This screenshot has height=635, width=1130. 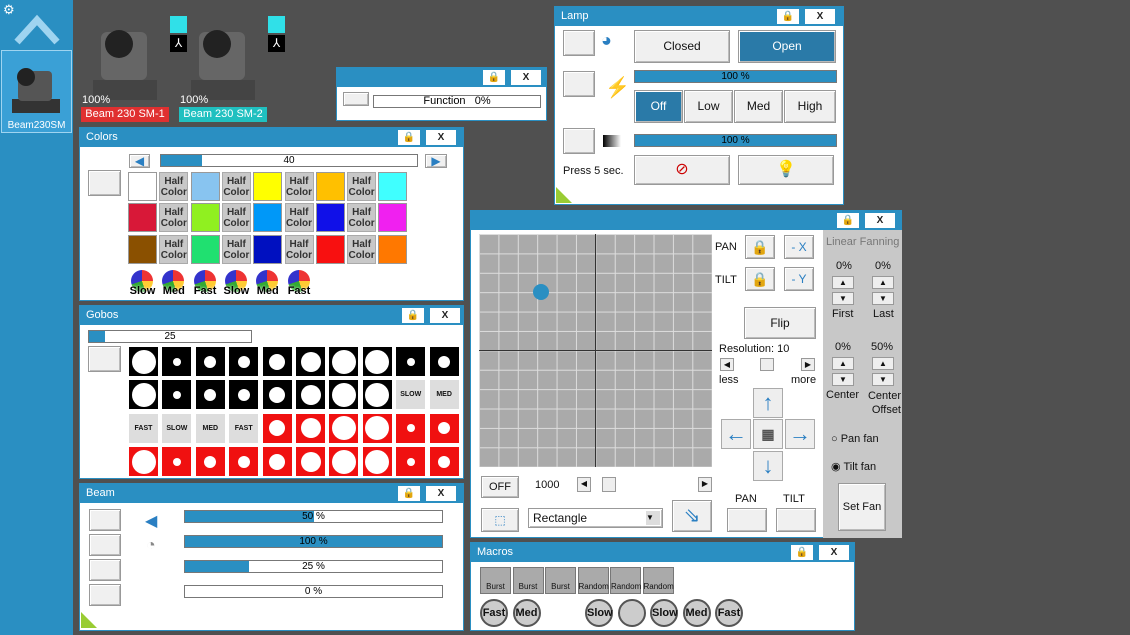 What do you see at coordinates (560, 580) in the screenshot?
I see `macro-button: Burst` at bounding box center [560, 580].